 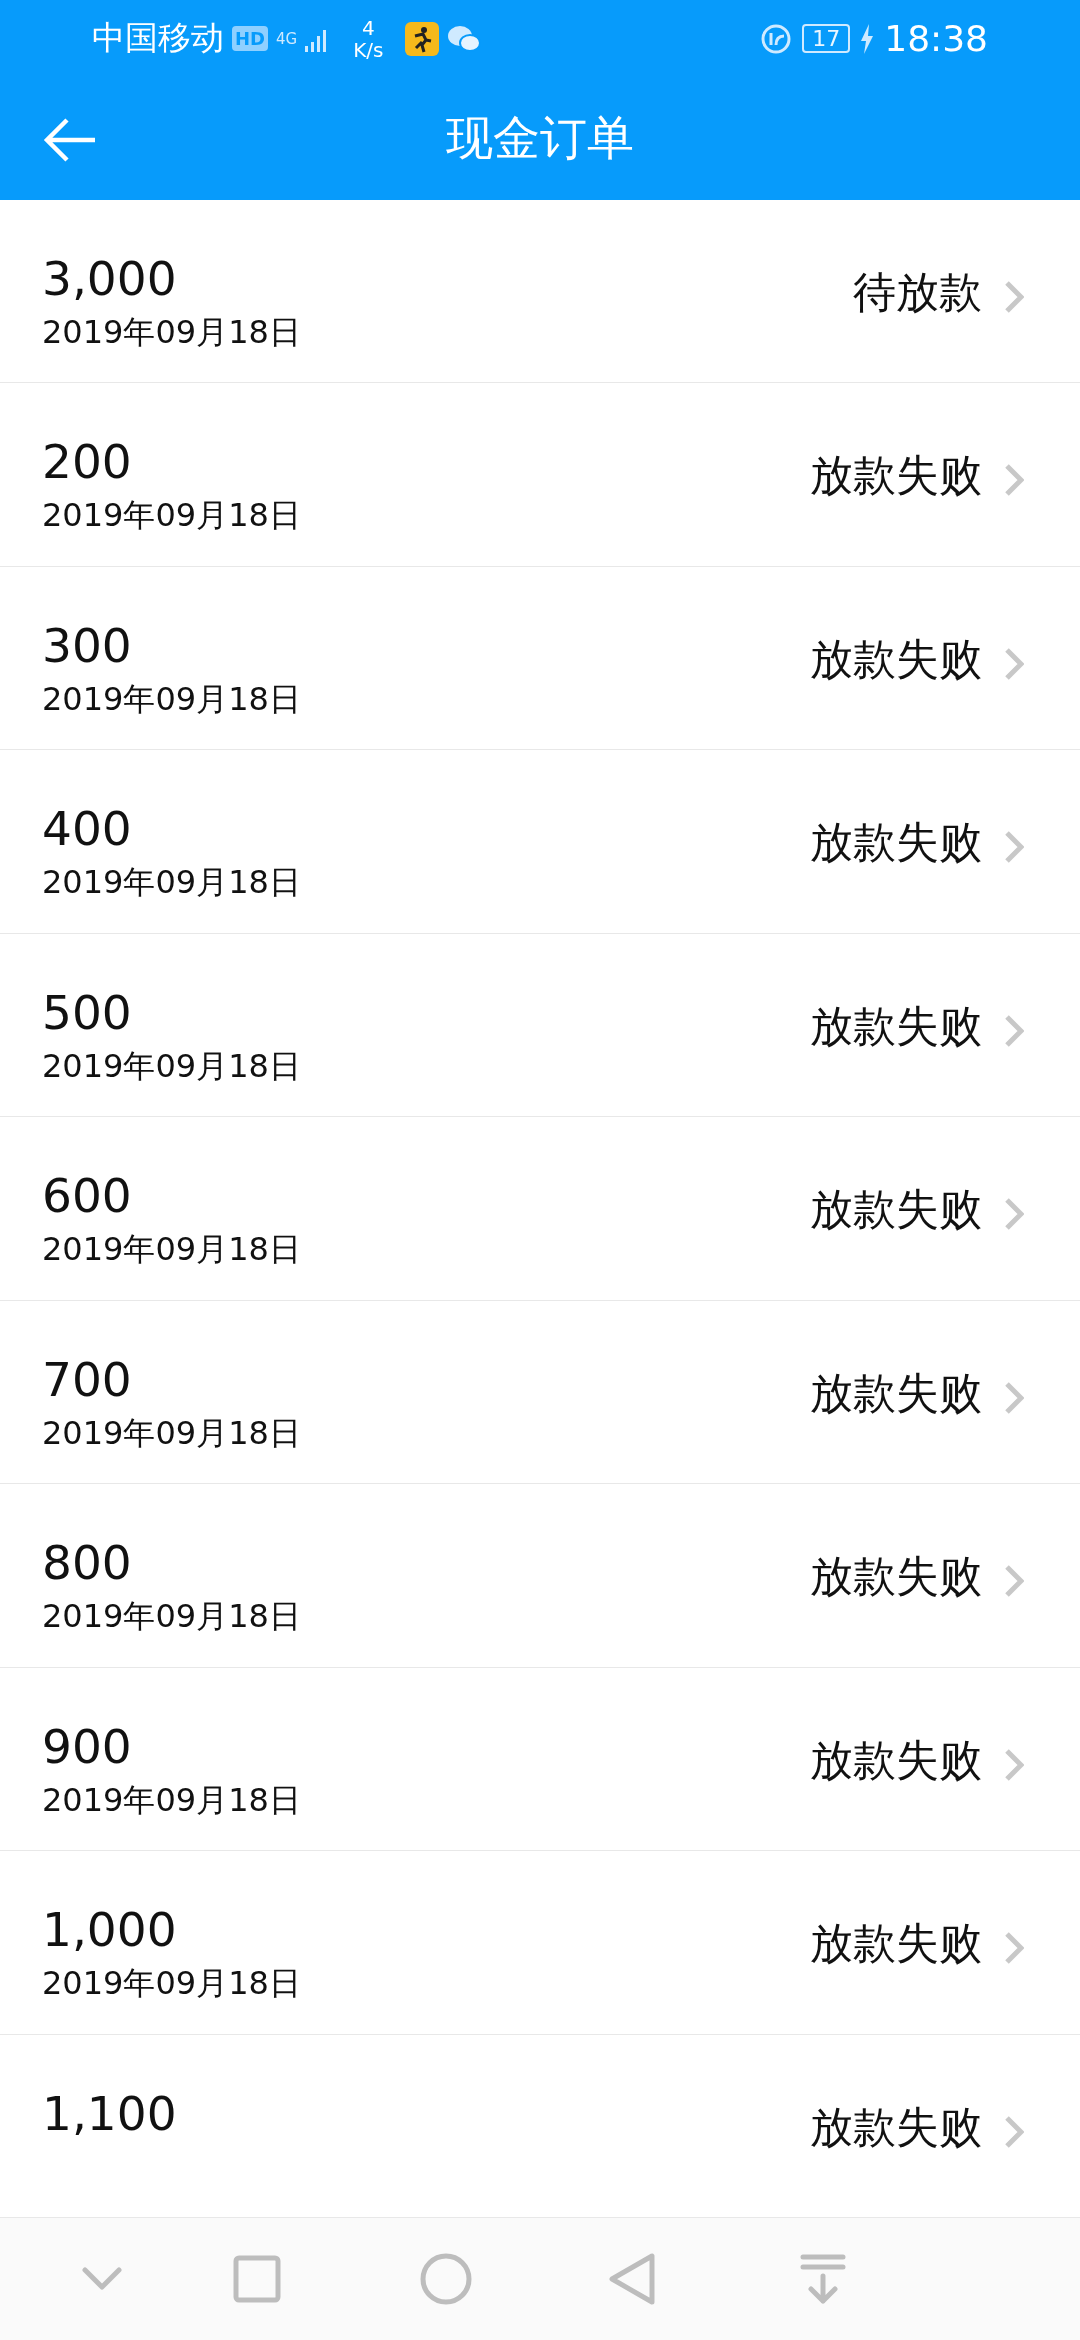 What do you see at coordinates (826, 39) in the screenshot?
I see `battery-level: 17` at bounding box center [826, 39].